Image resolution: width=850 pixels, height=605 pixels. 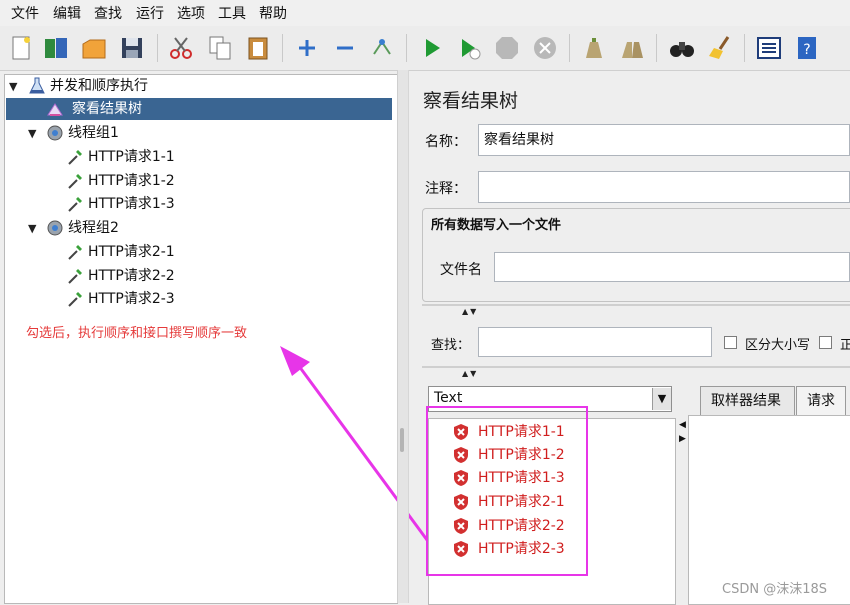 I want to click on tab-request: 请求, so click(x=821, y=401).